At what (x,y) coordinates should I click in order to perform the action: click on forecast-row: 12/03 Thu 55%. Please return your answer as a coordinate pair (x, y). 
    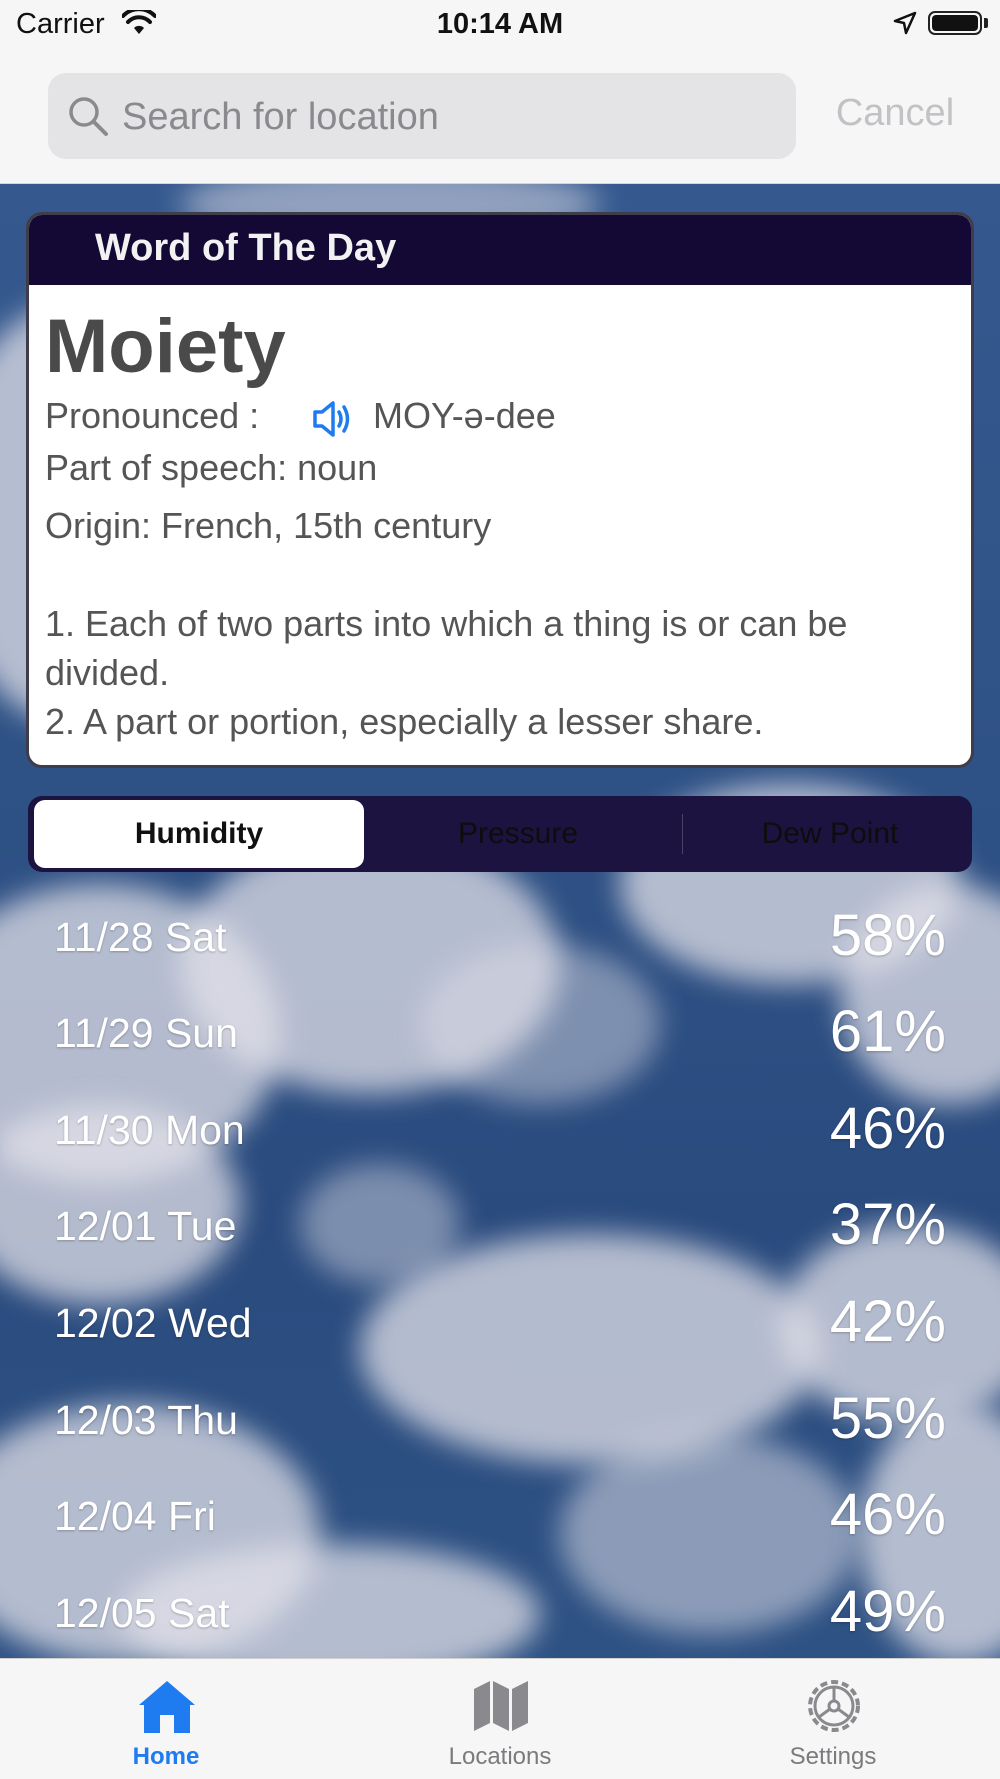
    Looking at the image, I should click on (500, 1421).